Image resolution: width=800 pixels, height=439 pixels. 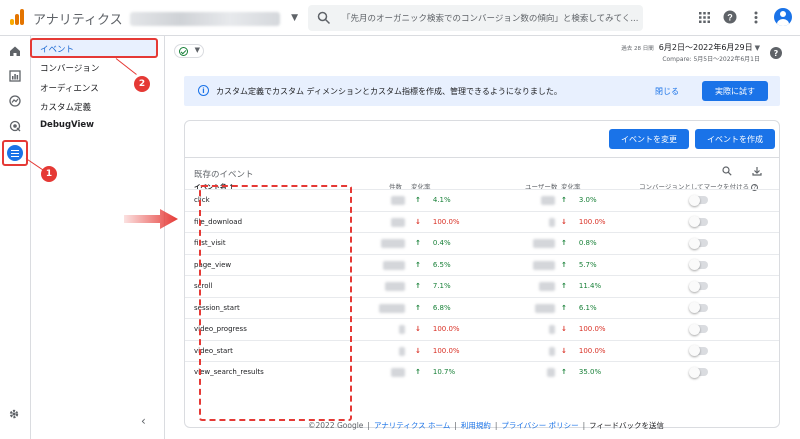 What do you see at coordinates (15, 126) in the screenshot?
I see `advertising-icon` at bounding box center [15, 126].